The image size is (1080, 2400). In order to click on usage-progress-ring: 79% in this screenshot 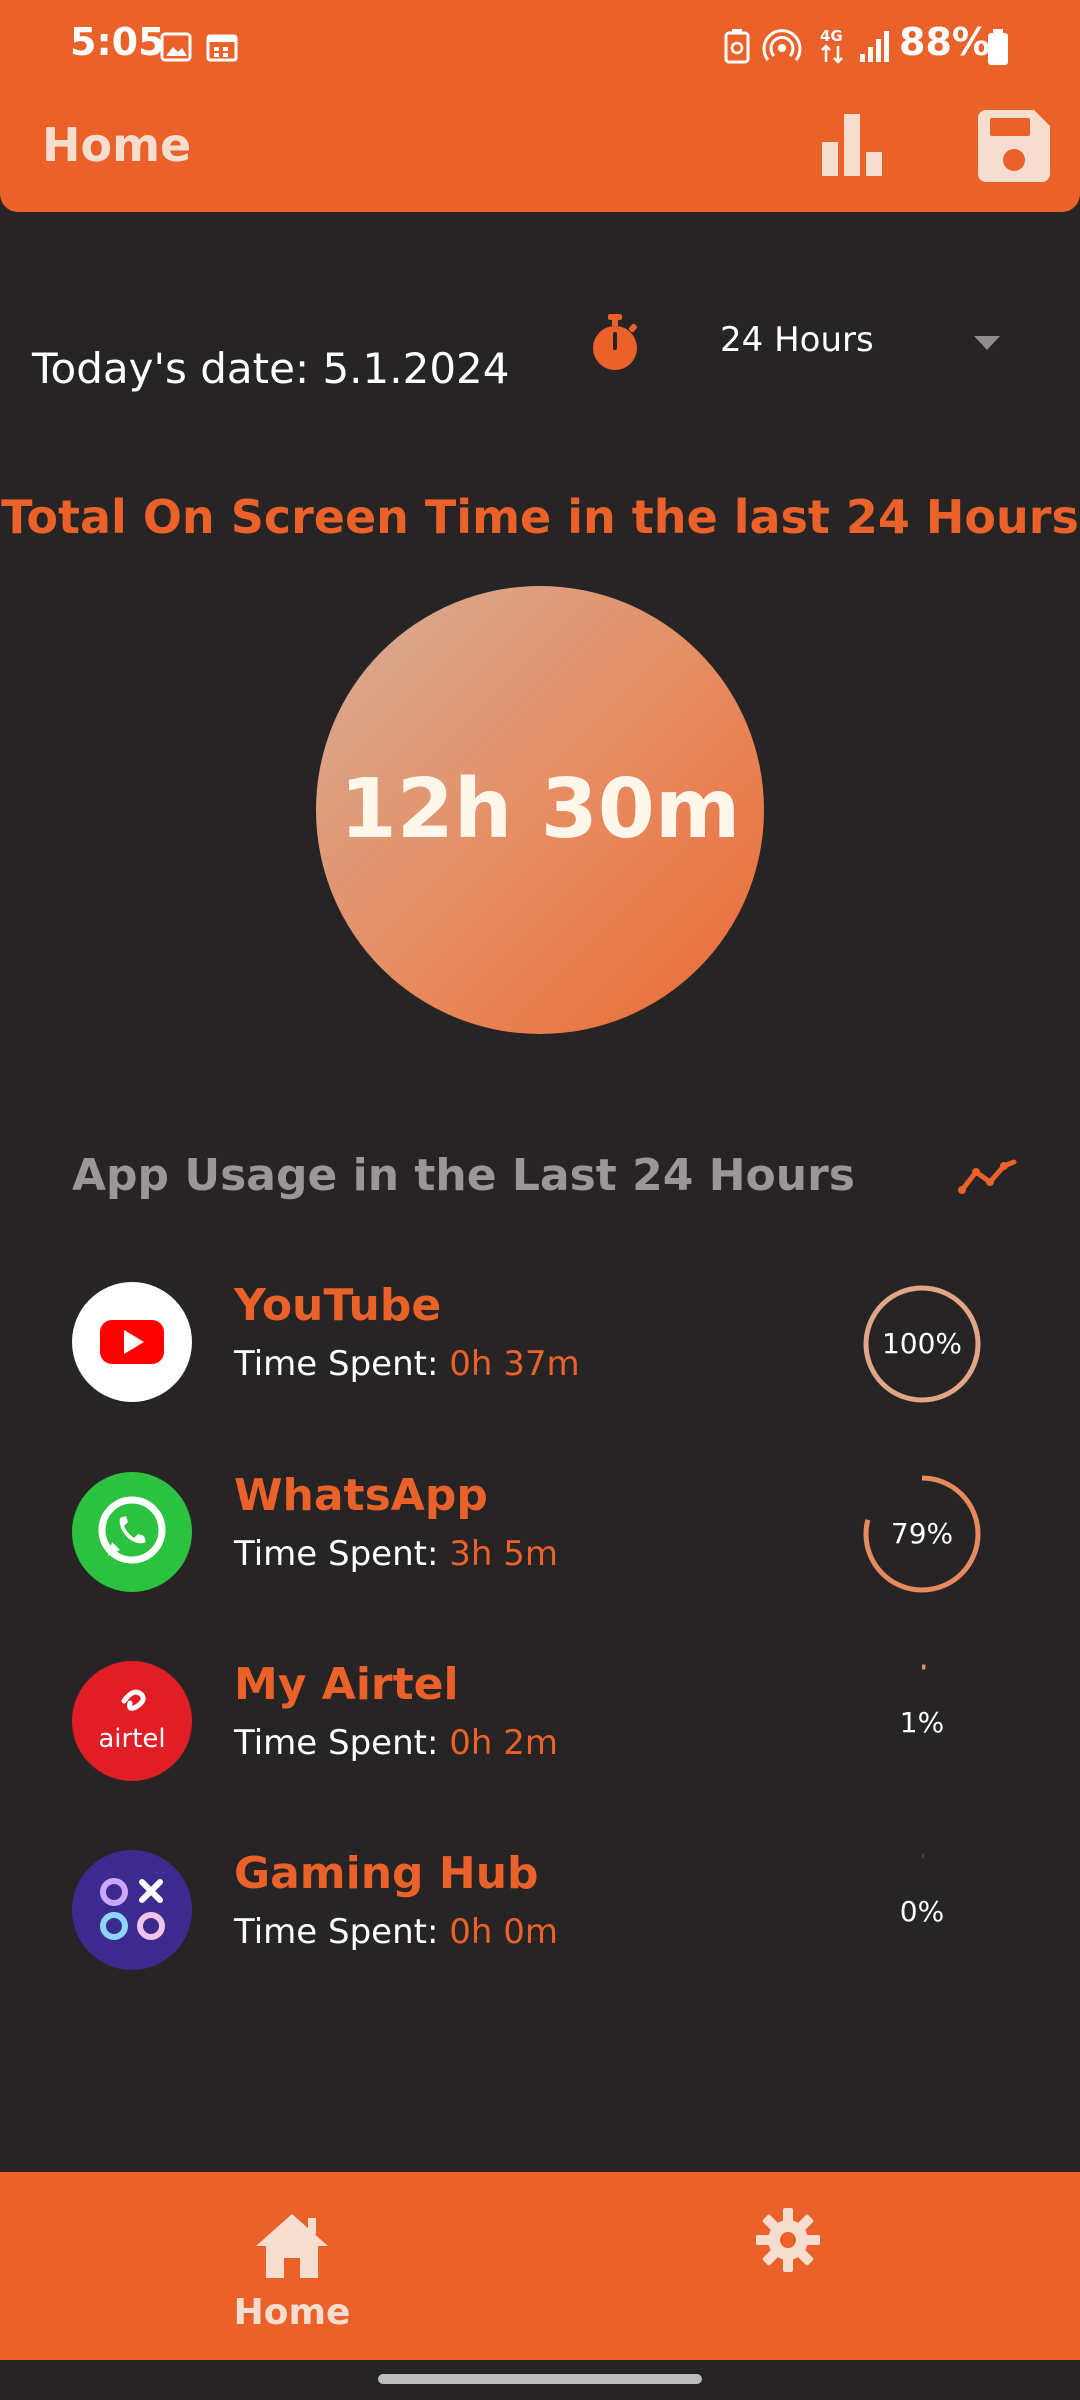, I will do `click(922, 1534)`.